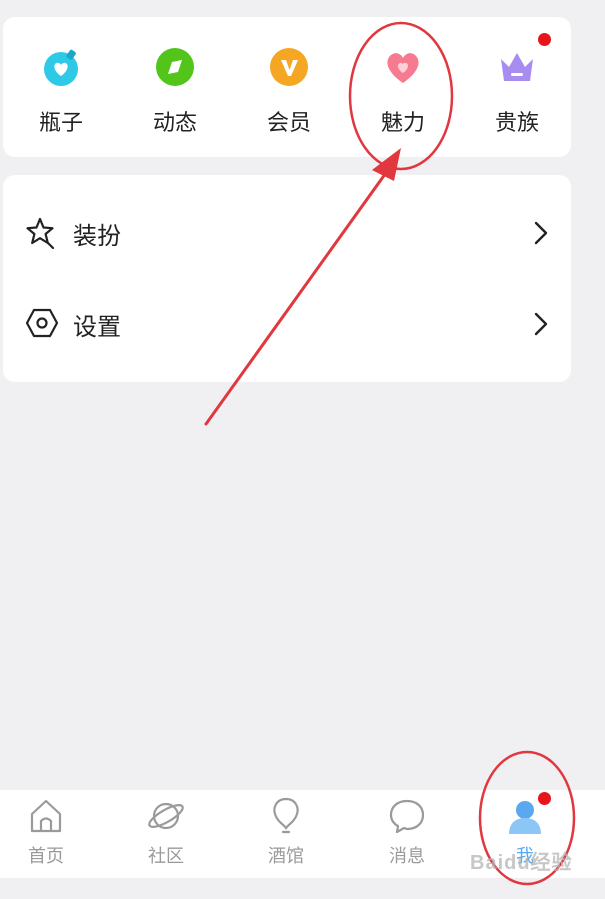 Image resolution: width=605 pixels, height=899 pixels. Describe the element at coordinates (402, 123) in the screenshot. I see `quick-item-label: 魅力` at that location.